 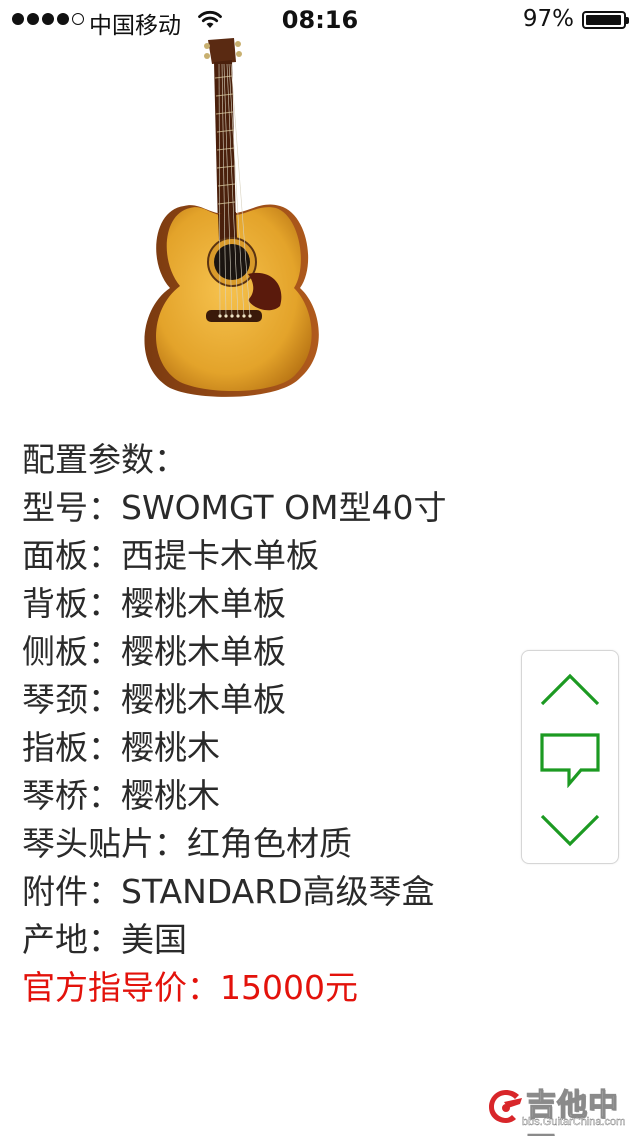 What do you see at coordinates (121, 747) in the screenshot?
I see `spec-fingerboard: 指板：樱桃木` at bounding box center [121, 747].